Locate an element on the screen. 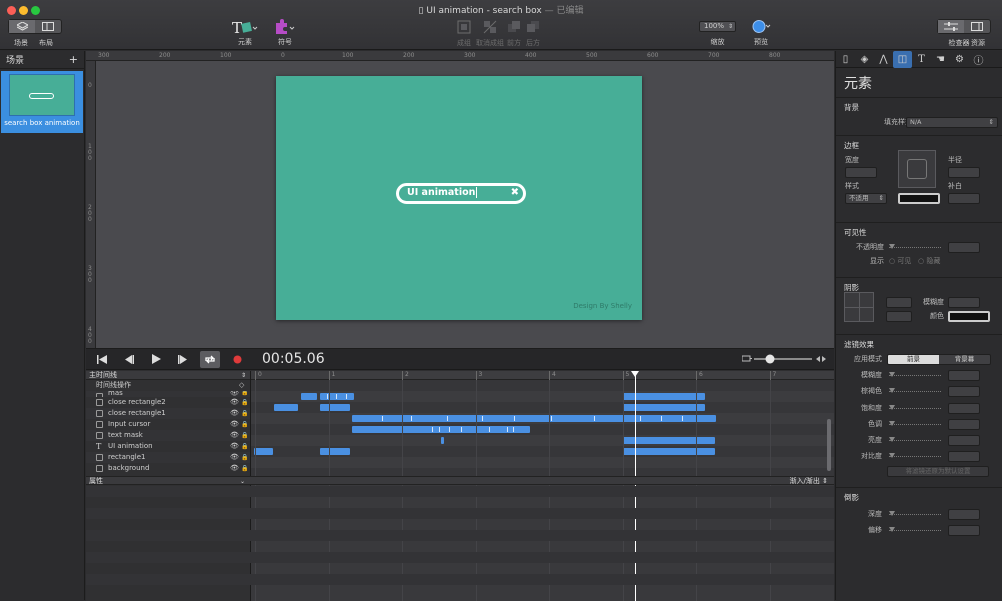 Image resolution: width=1002 pixels, height=601 pixels. fill-style-select: N/A ⇕ is located at coordinates (952, 122).